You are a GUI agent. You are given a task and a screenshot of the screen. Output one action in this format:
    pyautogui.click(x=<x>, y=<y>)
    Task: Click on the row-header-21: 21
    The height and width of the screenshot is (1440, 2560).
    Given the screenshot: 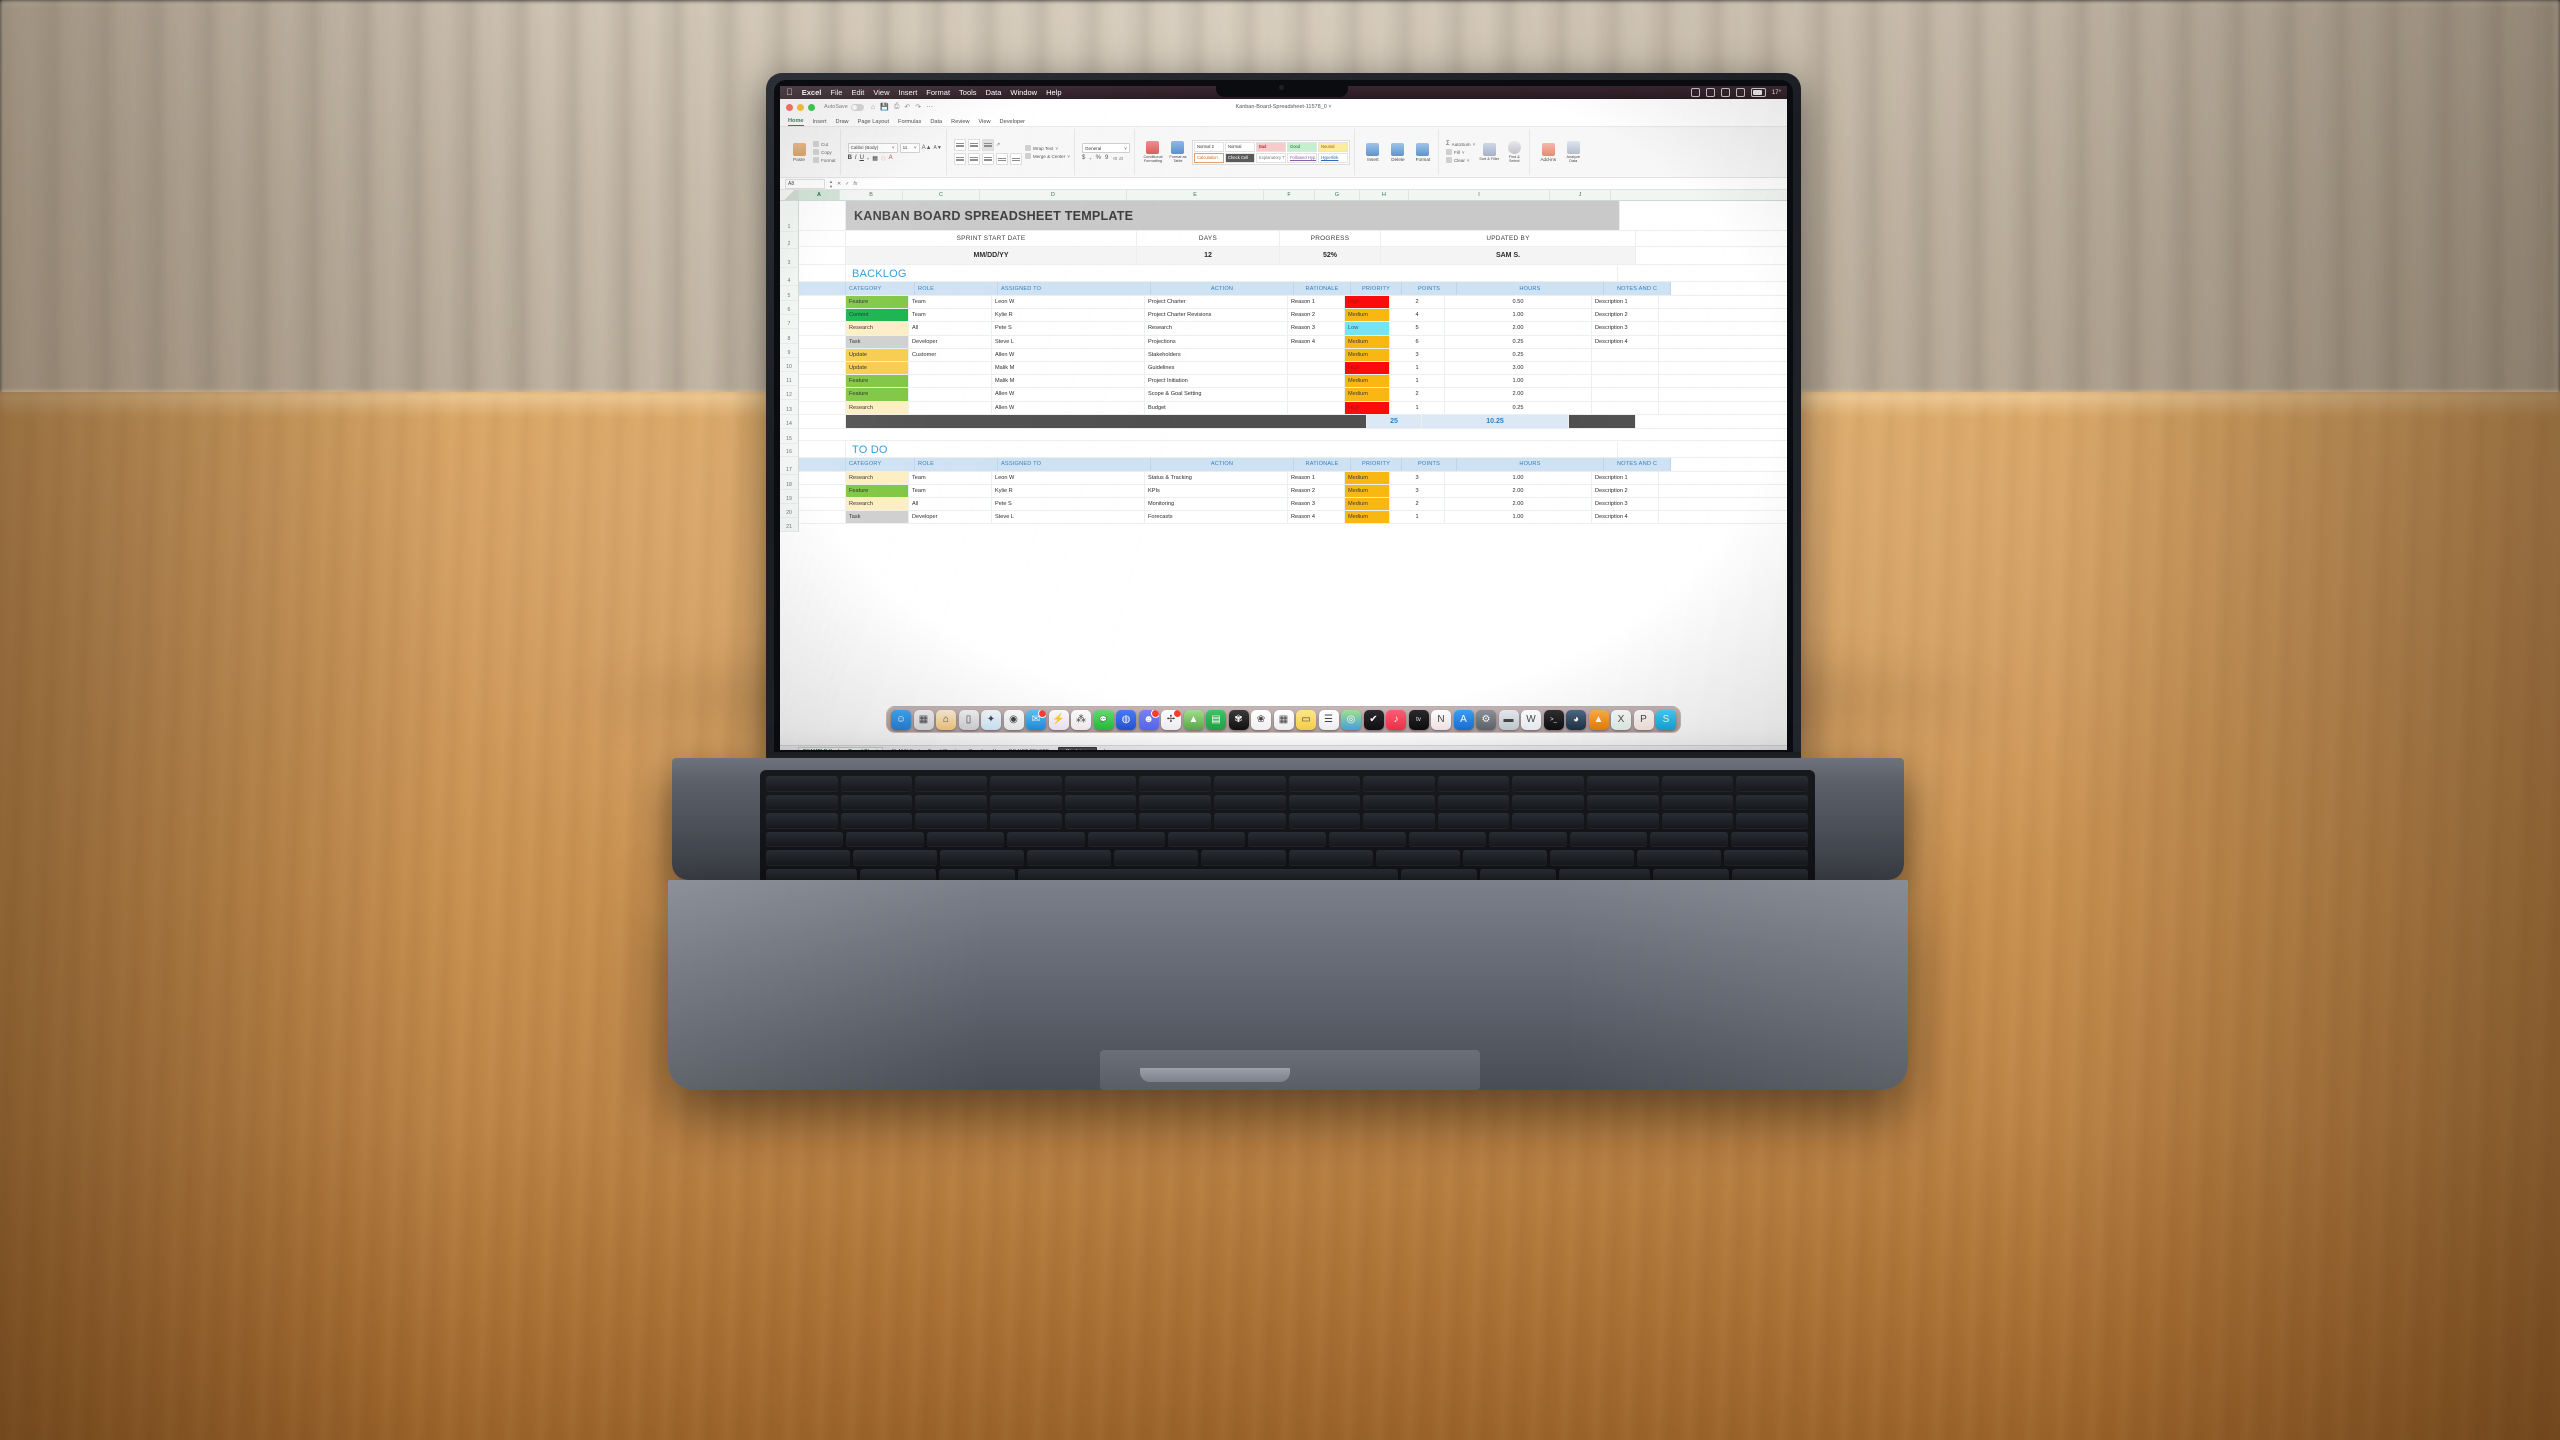 What is the action you would take?
    pyautogui.click(x=789, y=525)
    